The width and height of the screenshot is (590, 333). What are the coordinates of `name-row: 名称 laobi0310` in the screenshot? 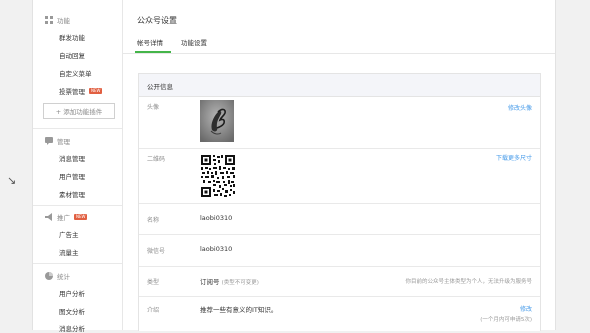 It's located at (339, 219).